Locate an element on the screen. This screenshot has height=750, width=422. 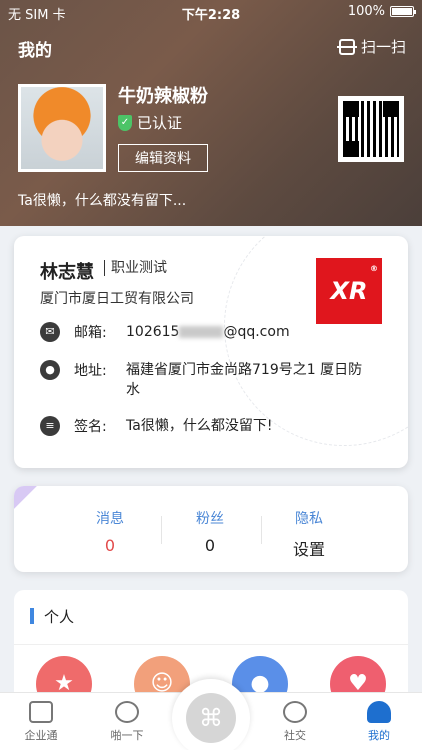
nickname: 牛奶辣椒粉 is located at coordinates (163, 96).